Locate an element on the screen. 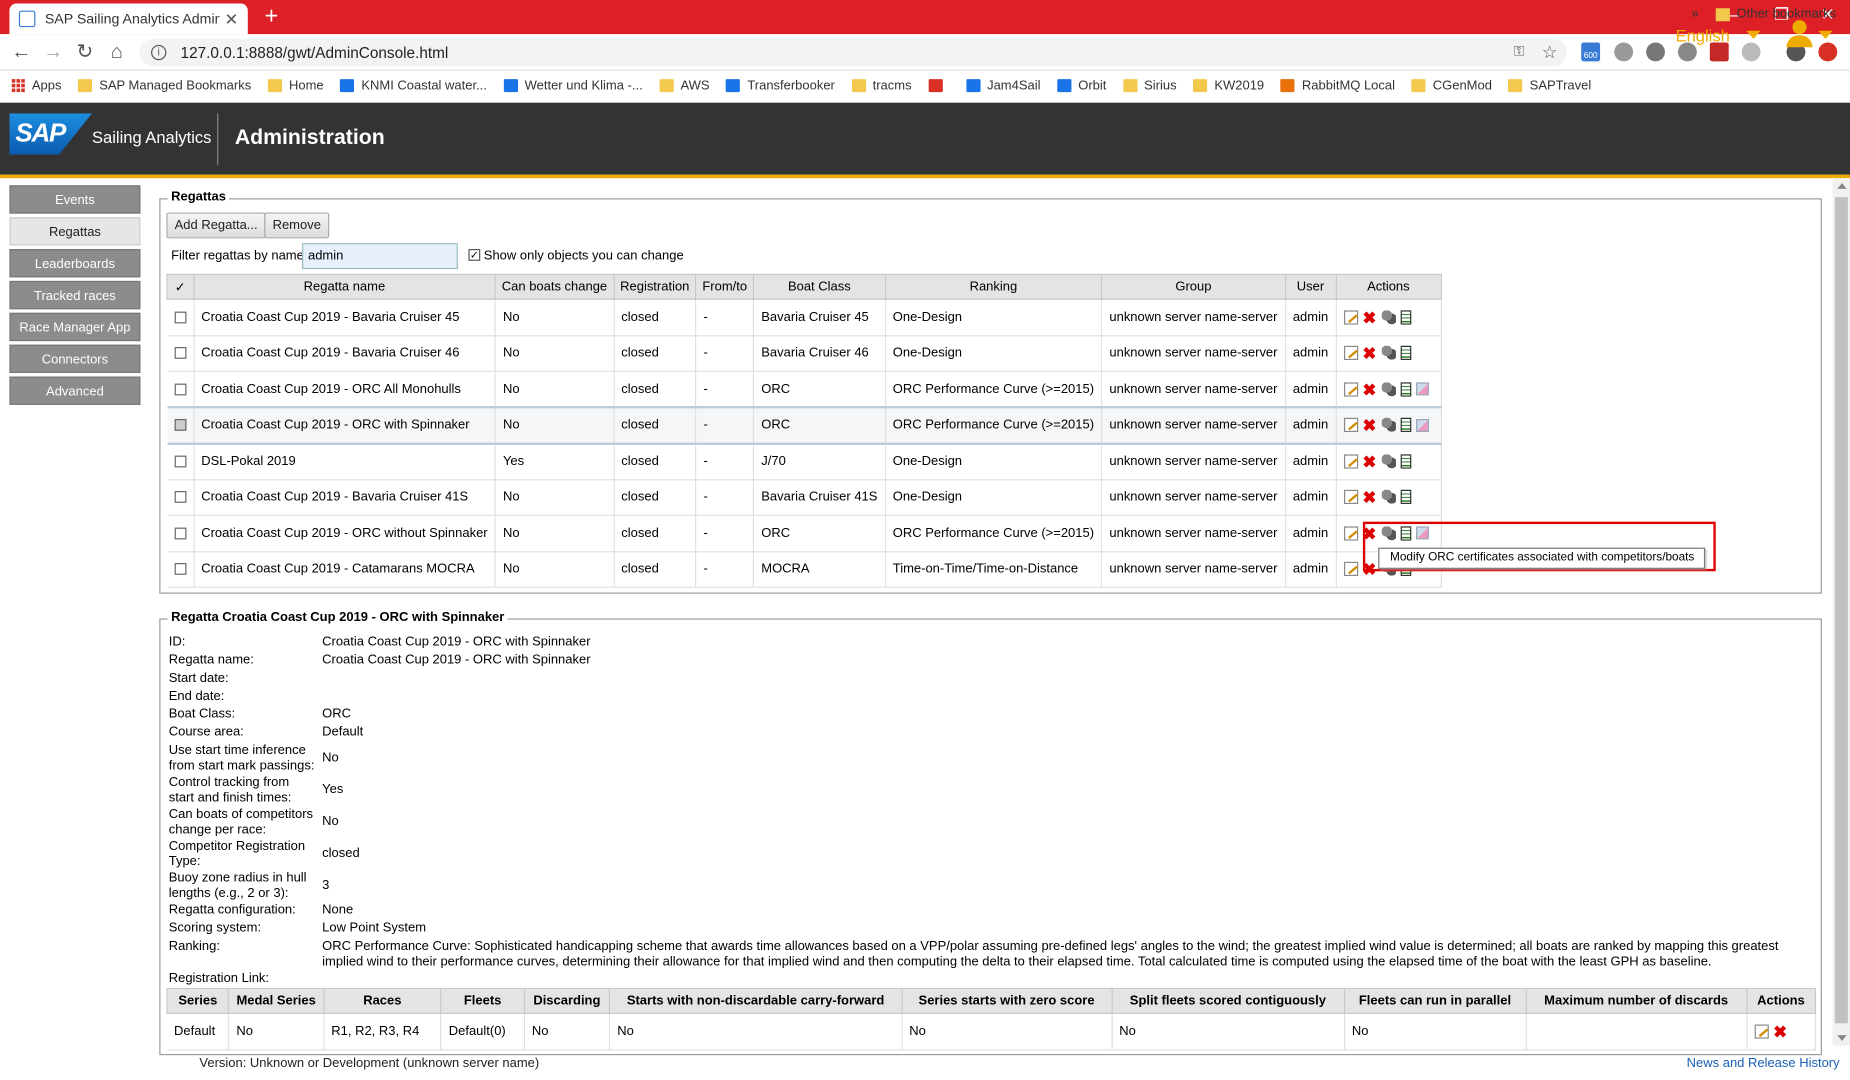 The height and width of the screenshot is (1080, 1850). bookmark-item: RabbitMQ Local is located at coordinates (1337, 85).